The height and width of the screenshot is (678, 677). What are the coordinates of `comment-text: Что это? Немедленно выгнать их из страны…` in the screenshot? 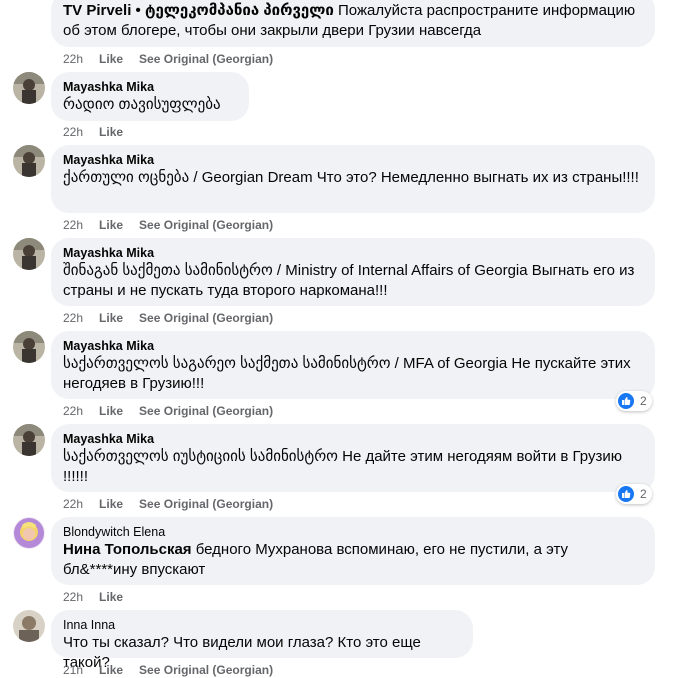 It's located at (477, 177).